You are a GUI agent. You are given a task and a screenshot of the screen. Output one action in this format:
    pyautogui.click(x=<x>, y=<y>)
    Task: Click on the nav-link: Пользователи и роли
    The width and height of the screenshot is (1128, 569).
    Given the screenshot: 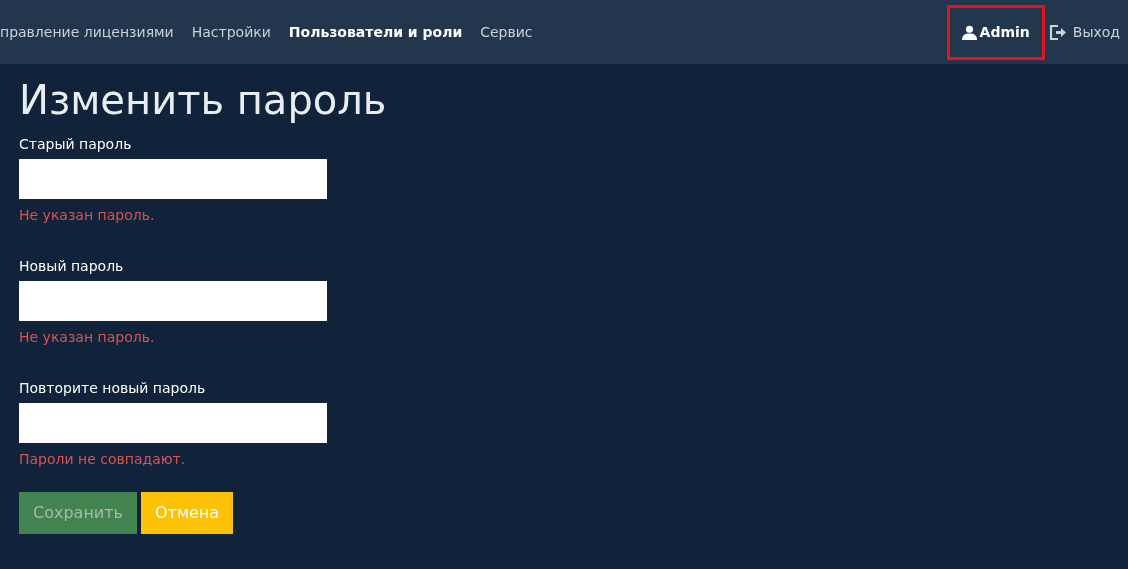 What is the action you would take?
    pyautogui.click(x=375, y=32)
    